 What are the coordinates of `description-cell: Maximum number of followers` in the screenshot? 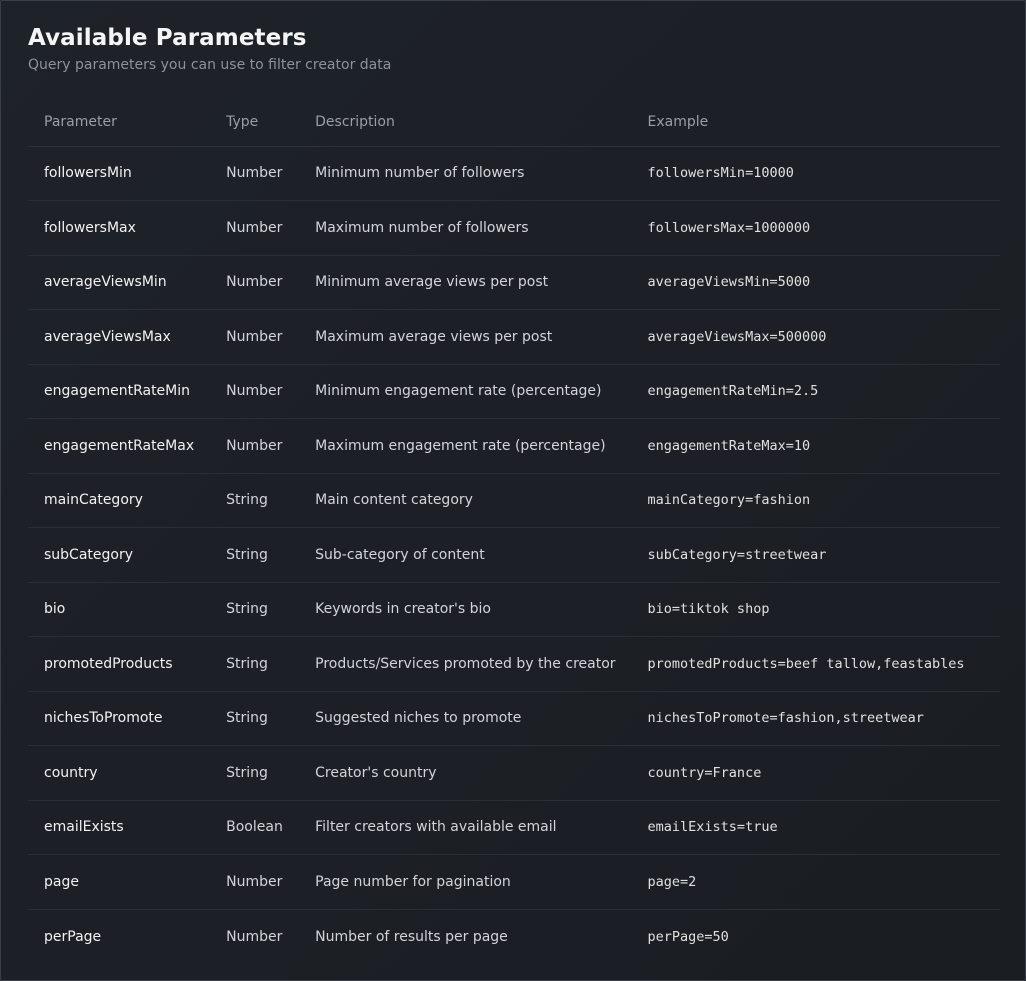 It's located at (465, 228).